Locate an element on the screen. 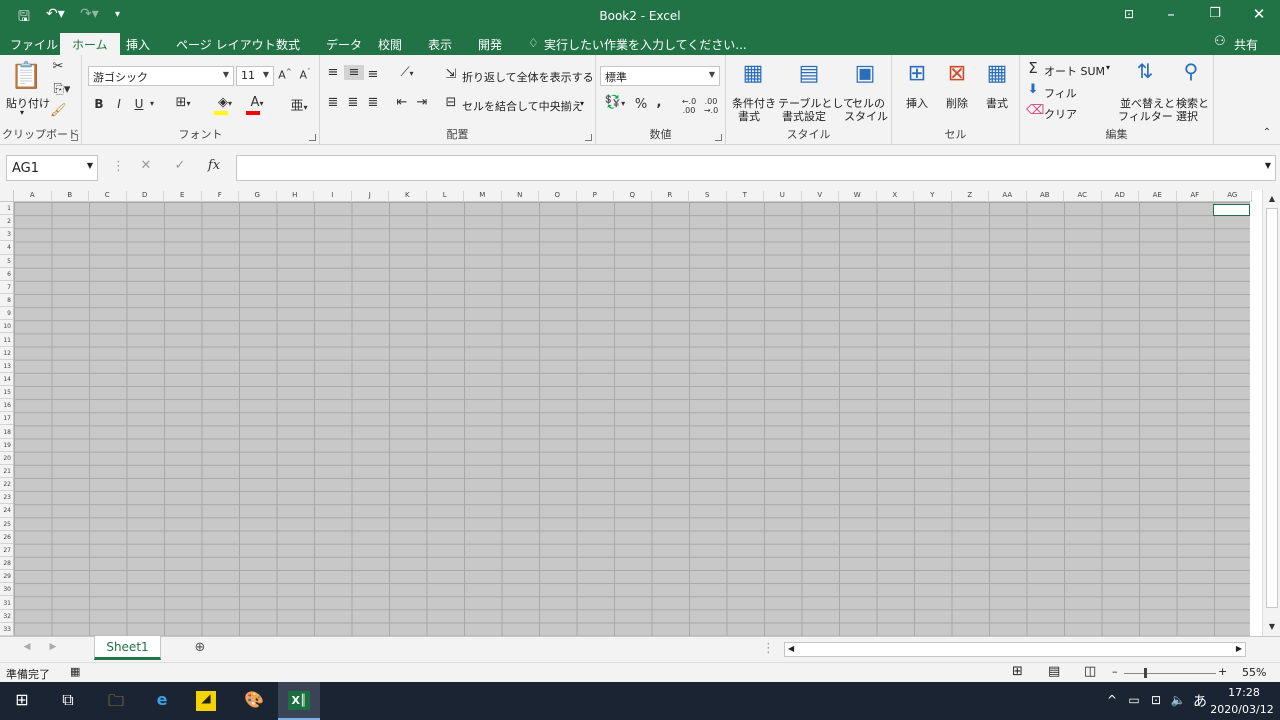  show-hidden-icons-icon: ^ is located at coordinates (1112, 700).